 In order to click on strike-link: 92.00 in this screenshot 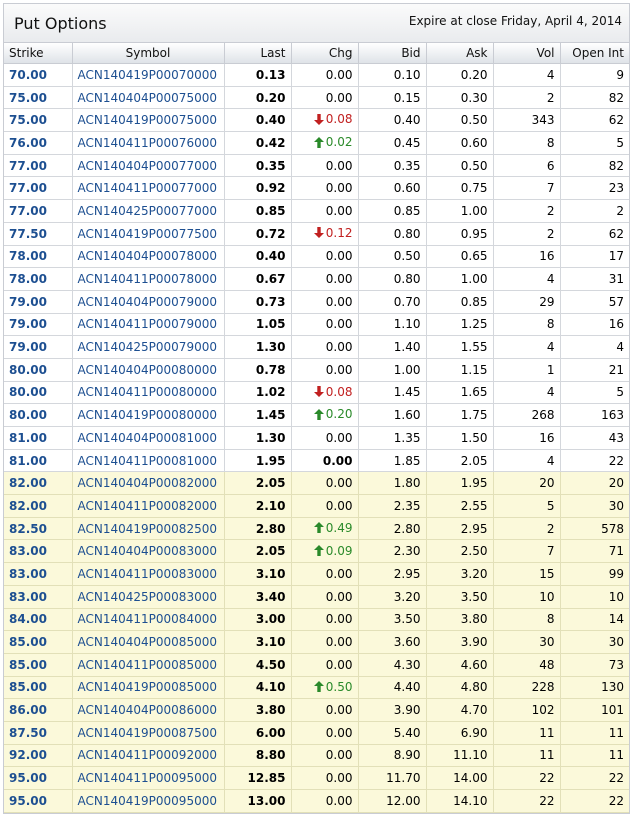, I will do `click(38, 756)`.